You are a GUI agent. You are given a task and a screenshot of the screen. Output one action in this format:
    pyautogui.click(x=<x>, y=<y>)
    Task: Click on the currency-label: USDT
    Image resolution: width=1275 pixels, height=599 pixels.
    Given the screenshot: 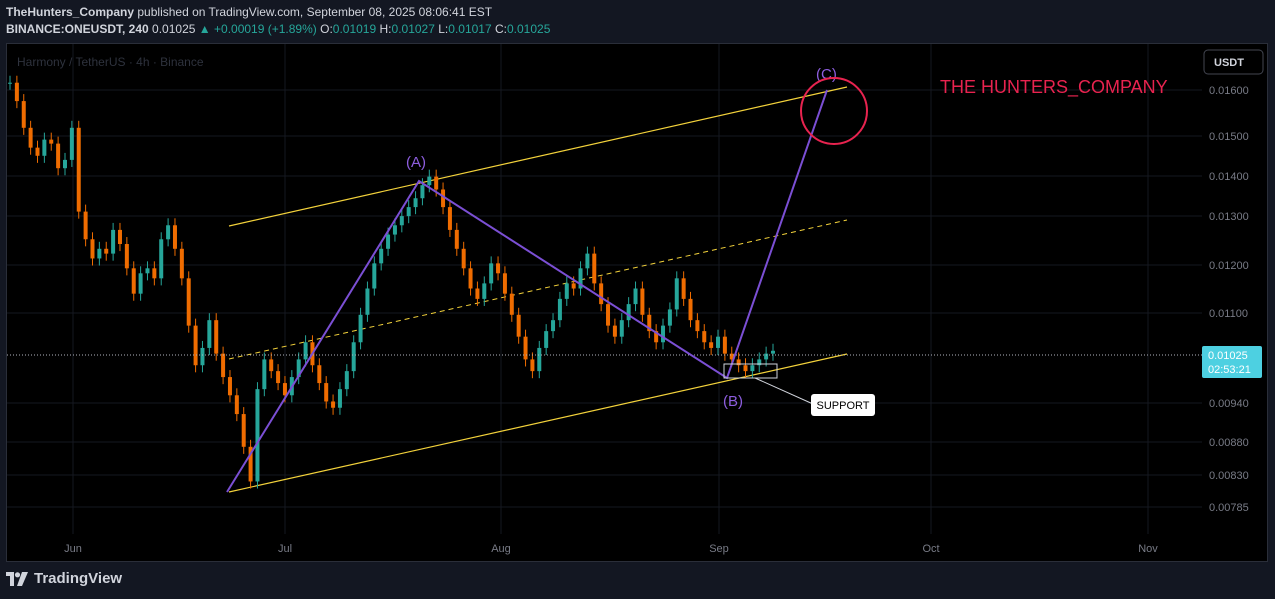 What is the action you would take?
    pyautogui.click(x=1229, y=63)
    